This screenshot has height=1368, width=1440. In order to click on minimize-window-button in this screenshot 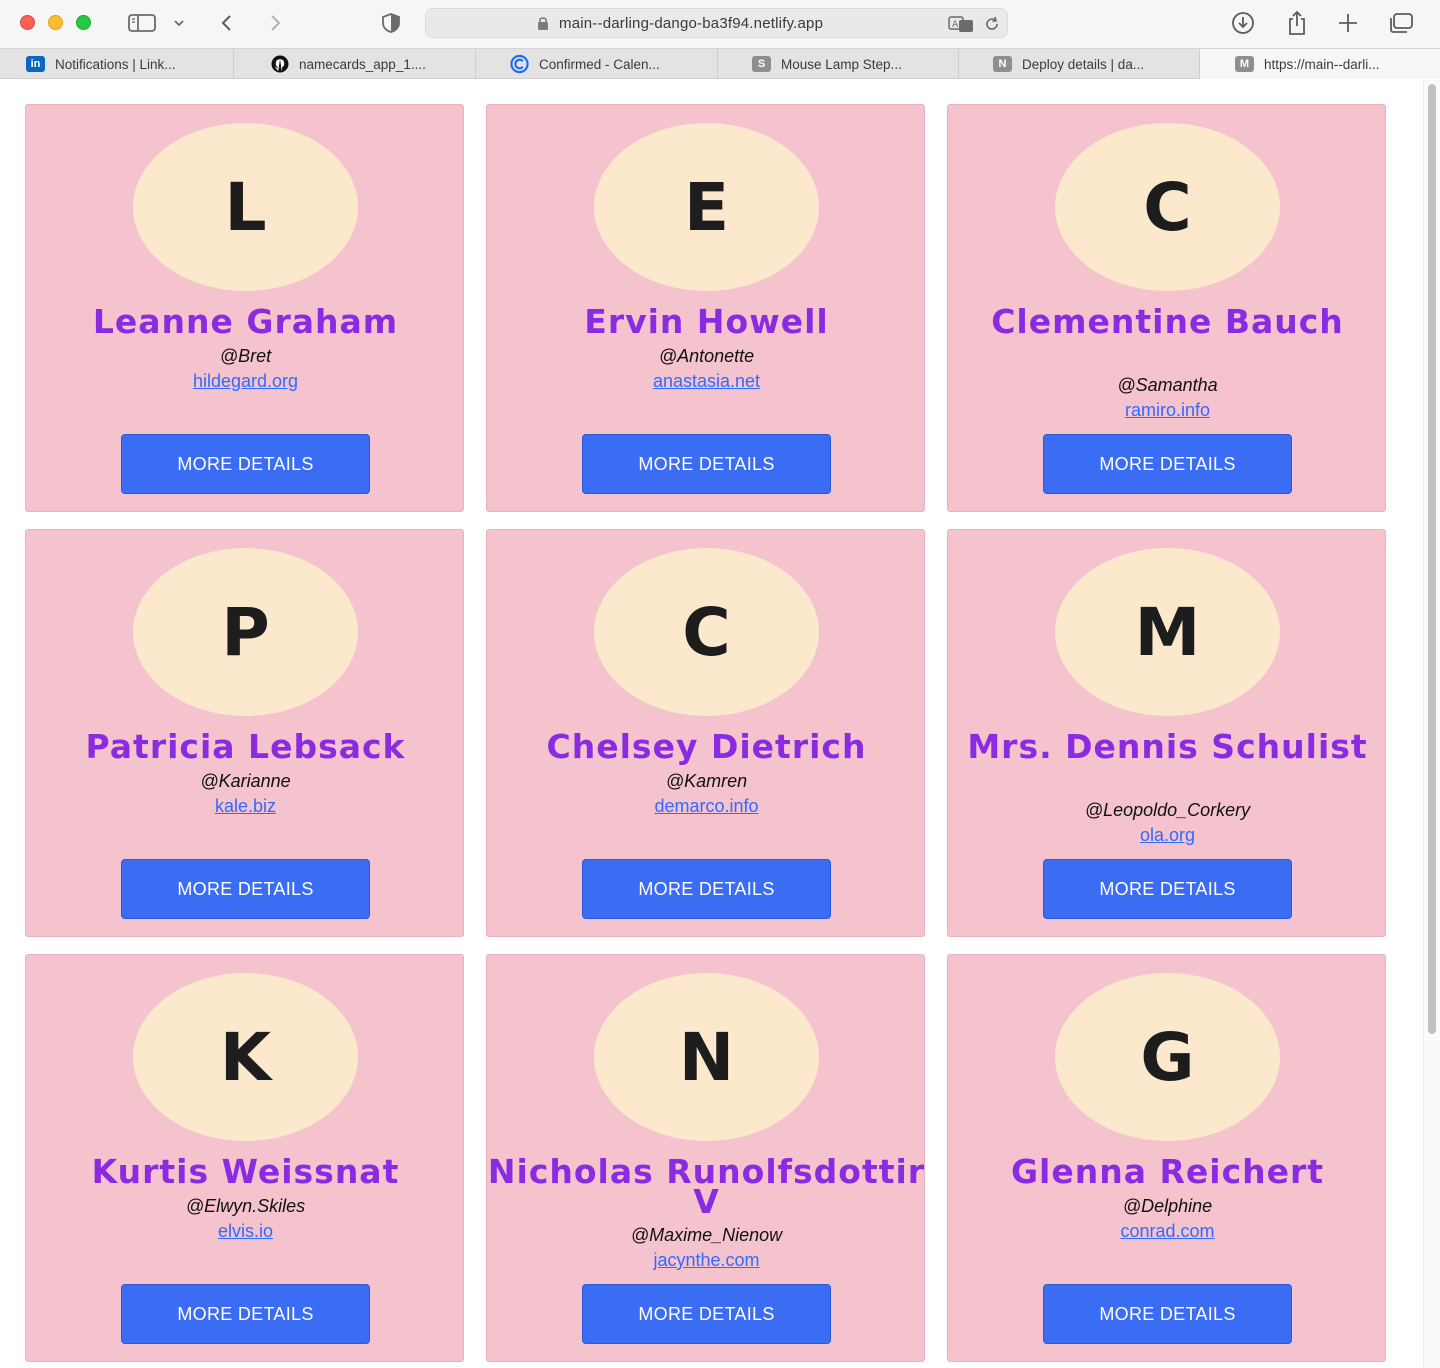, I will do `click(55, 22)`.